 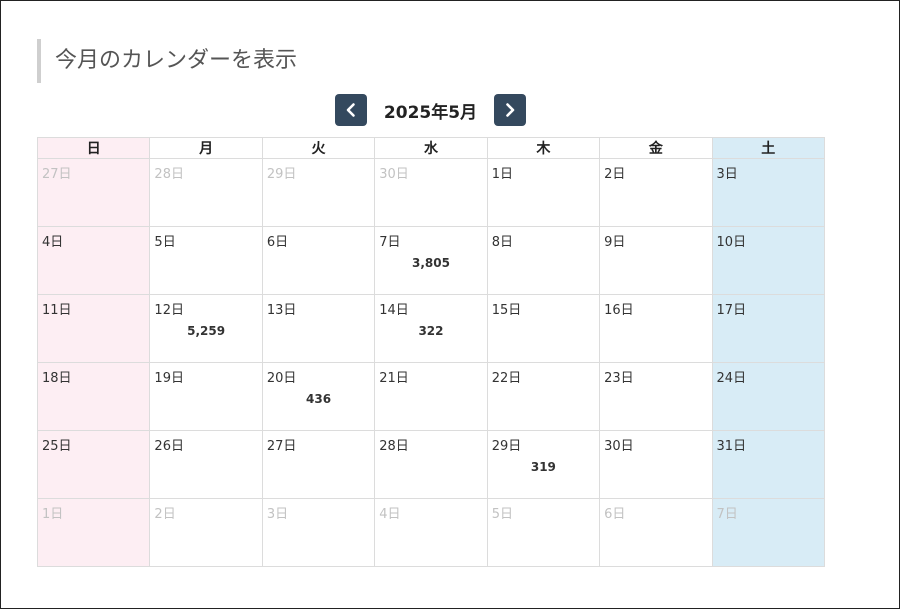 What do you see at coordinates (318, 328) in the screenshot?
I see `calendar-day-cell: 13日` at bounding box center [318, 328].